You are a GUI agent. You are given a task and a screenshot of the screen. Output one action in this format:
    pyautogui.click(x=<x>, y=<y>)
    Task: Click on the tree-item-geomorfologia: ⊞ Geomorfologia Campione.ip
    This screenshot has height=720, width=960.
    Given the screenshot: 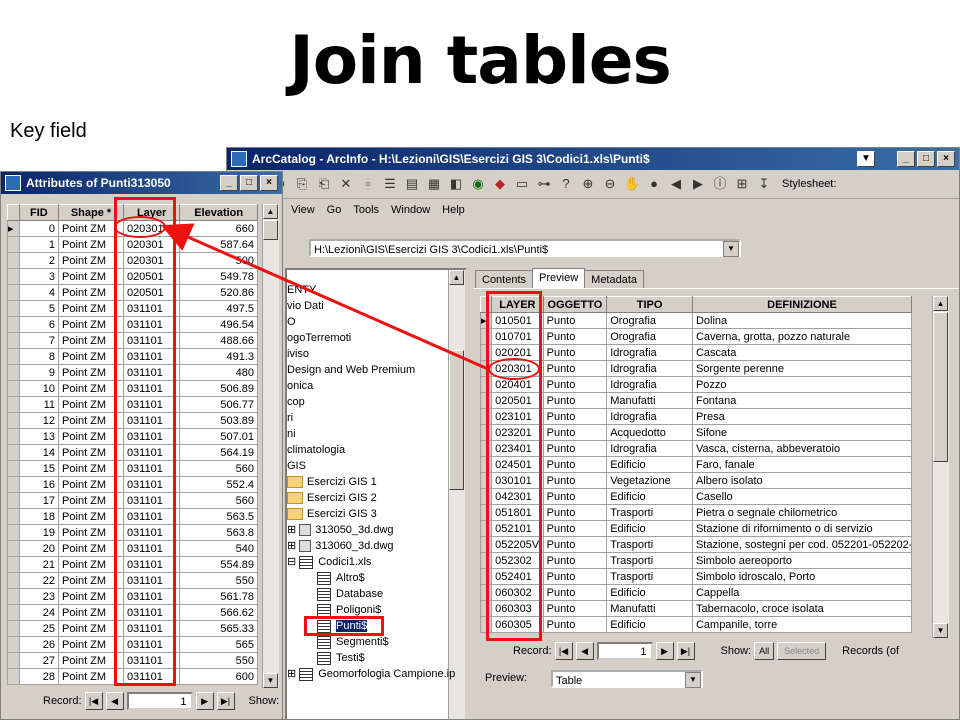 What is the action you would take?
    pyautogui.click(x=371, y=674)
    